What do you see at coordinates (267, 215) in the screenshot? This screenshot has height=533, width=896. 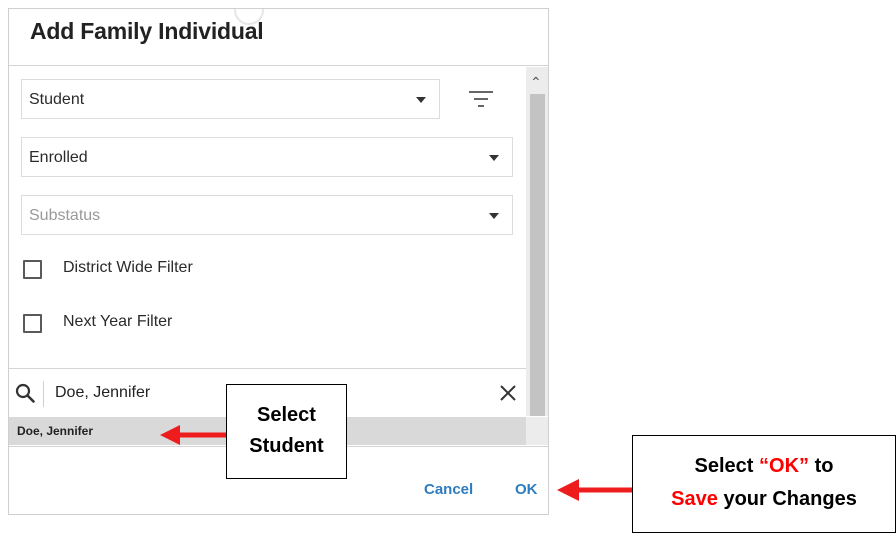 I see `substatus-select: Substatus` at bounding box center [267, 215].